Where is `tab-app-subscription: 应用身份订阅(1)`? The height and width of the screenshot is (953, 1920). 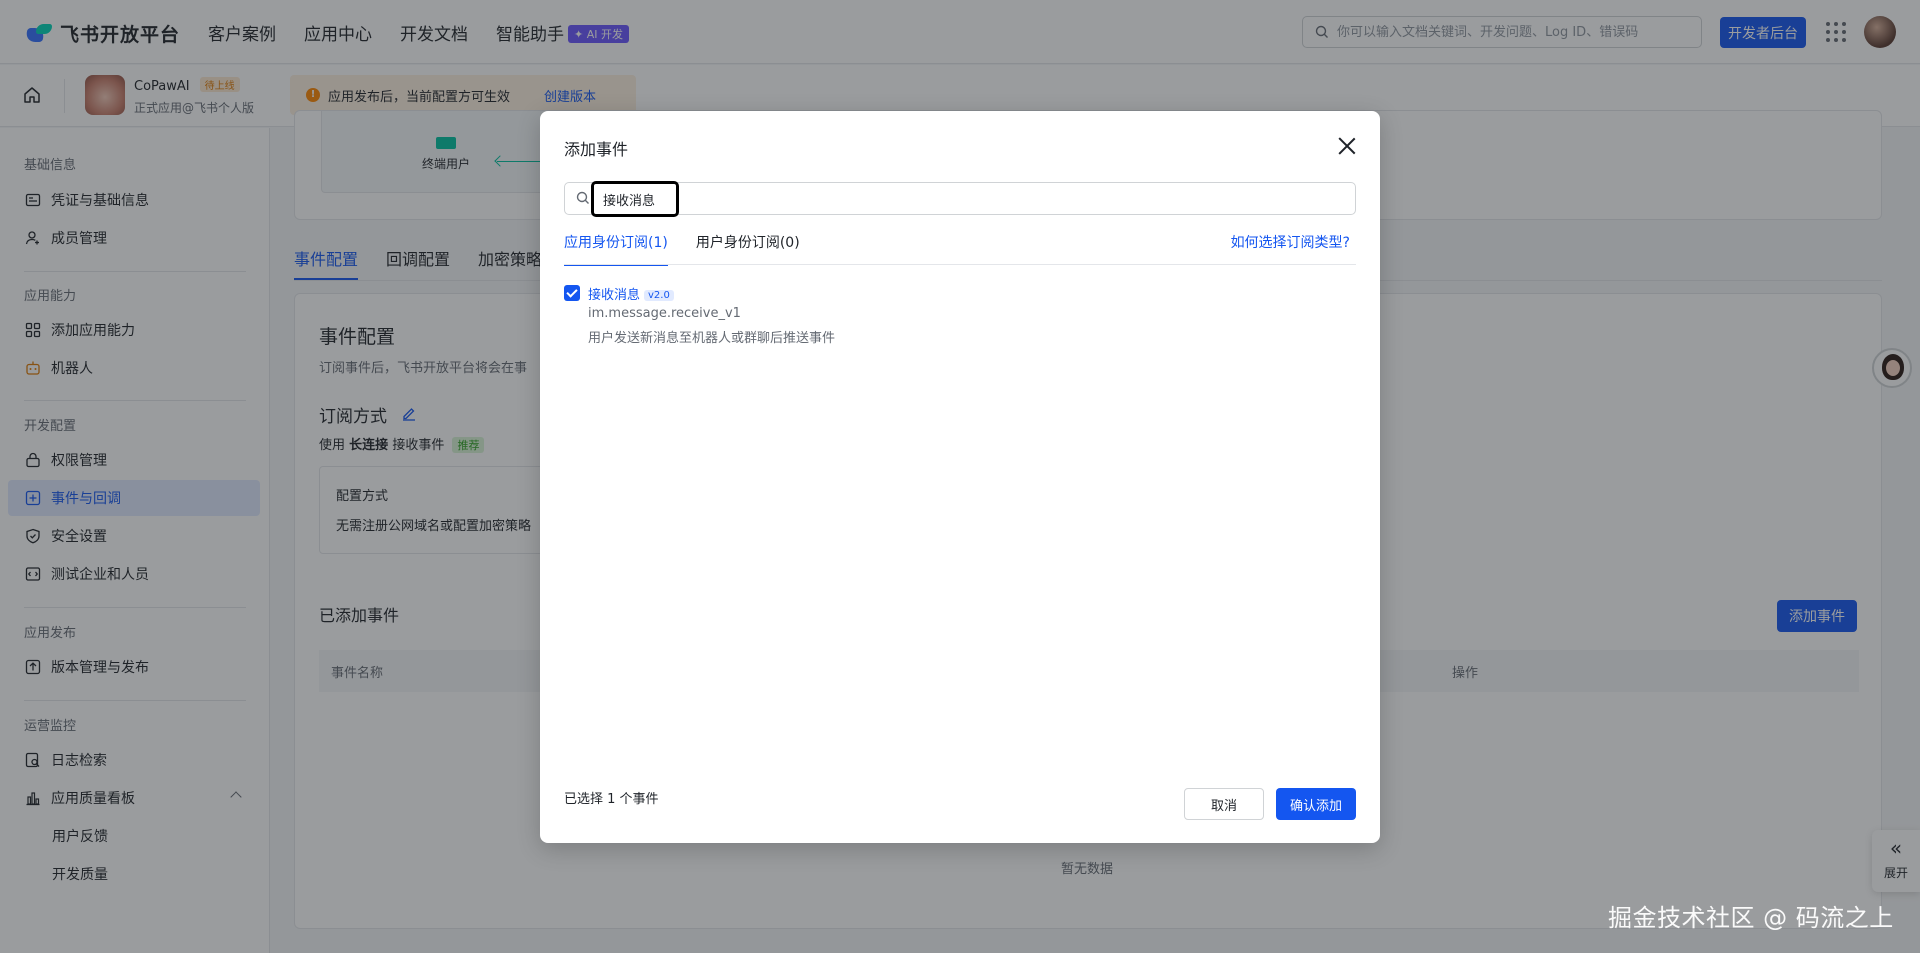
tab-app-subscription: 应用身份订阅(1) is located at coordinates (616, 249).